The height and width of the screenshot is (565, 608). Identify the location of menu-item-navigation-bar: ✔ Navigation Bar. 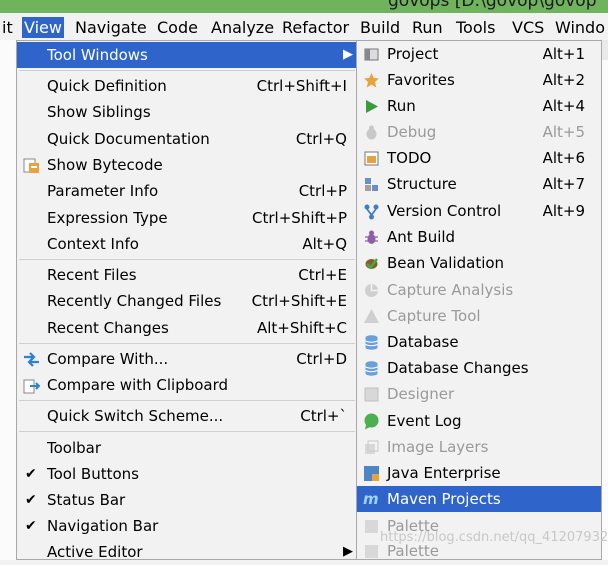
(187, 526).